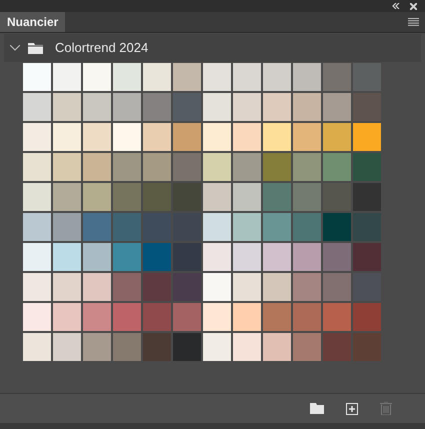  Describe the element at coordinates (33, 22) in the screenshot. I see `panel-tab: Nuancier` at that location.